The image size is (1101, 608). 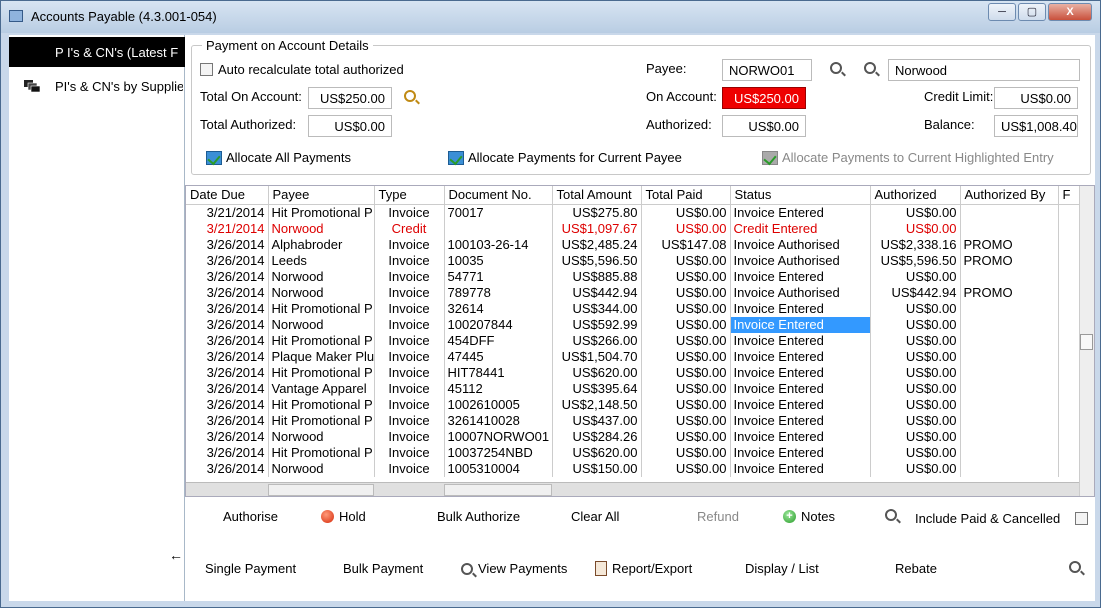 I want to click on vertical-scrollbar, so click(x=1086, y=341).